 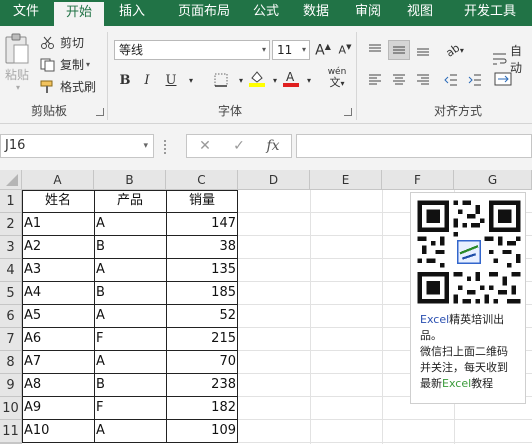 I want to click on decrease-indent-button, so click(x=451, y=80).